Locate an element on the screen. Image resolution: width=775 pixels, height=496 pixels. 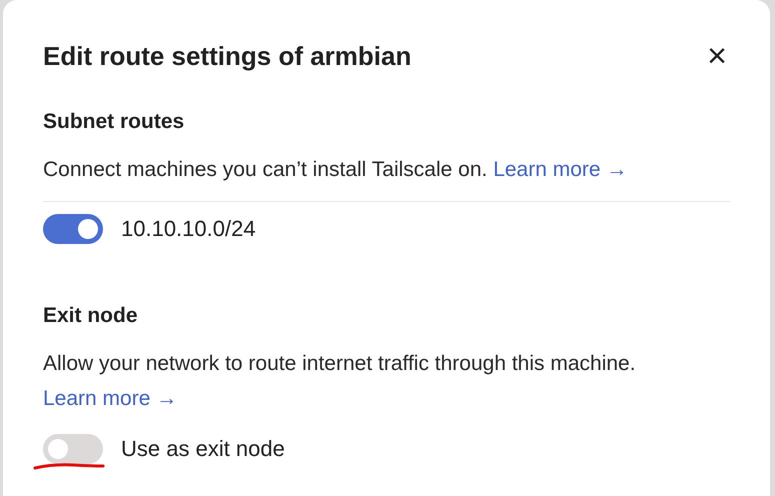
toggle-label: 10.10.10.0/24 is located at coordinates (188, 229).